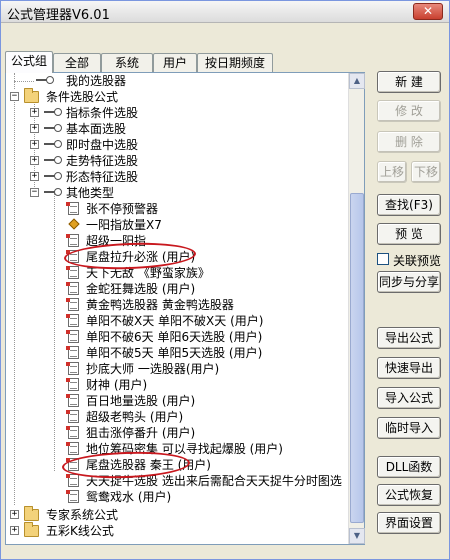  I want to click on scroll-up-arrow-icon: ▲, so click(357, 81).